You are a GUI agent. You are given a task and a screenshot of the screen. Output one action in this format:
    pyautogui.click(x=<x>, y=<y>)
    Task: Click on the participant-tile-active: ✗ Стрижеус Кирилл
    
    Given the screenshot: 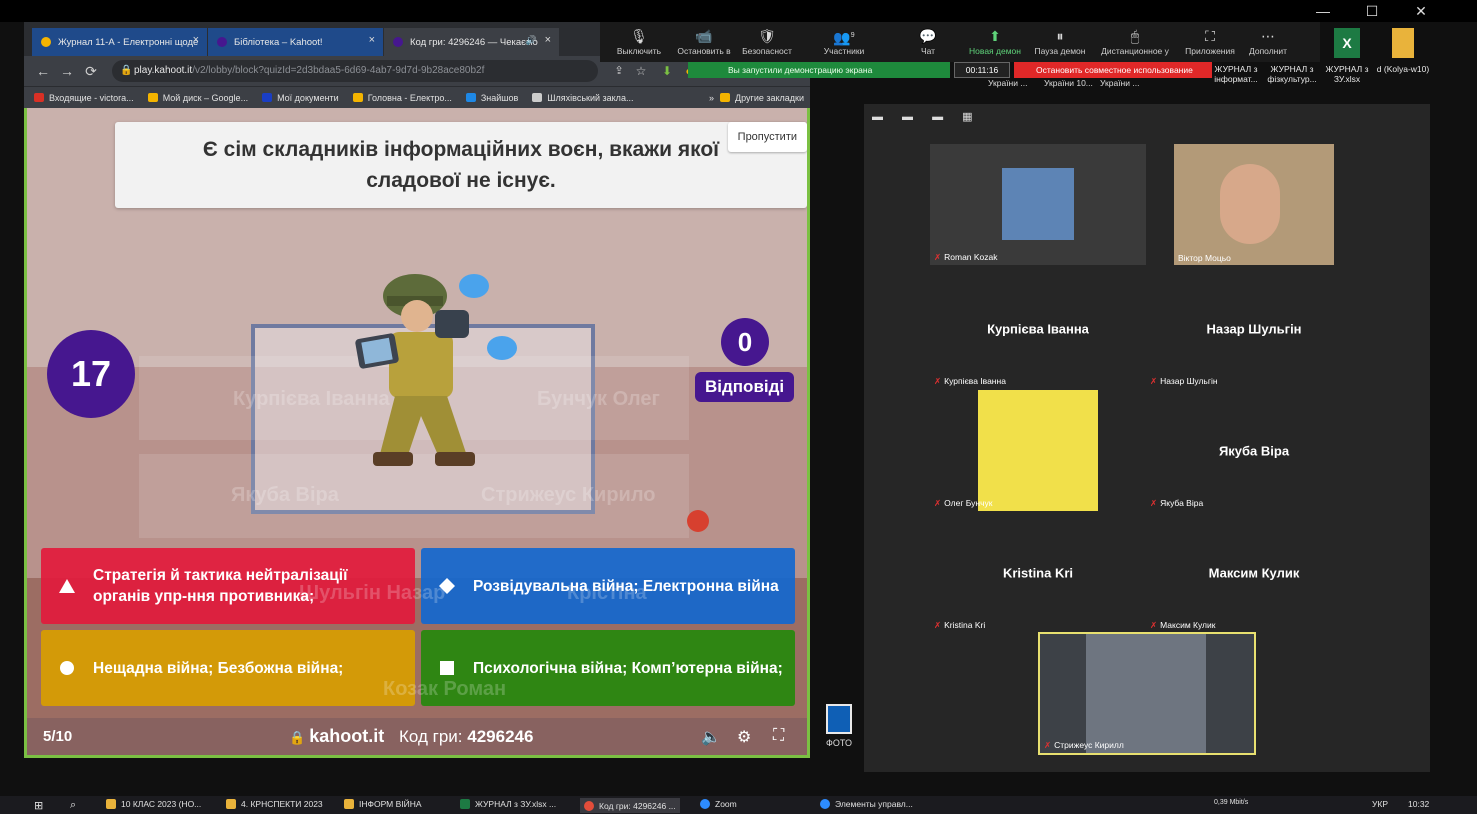 What is the action you would take?
    pyautogui.click(x=1147, y=693)
    